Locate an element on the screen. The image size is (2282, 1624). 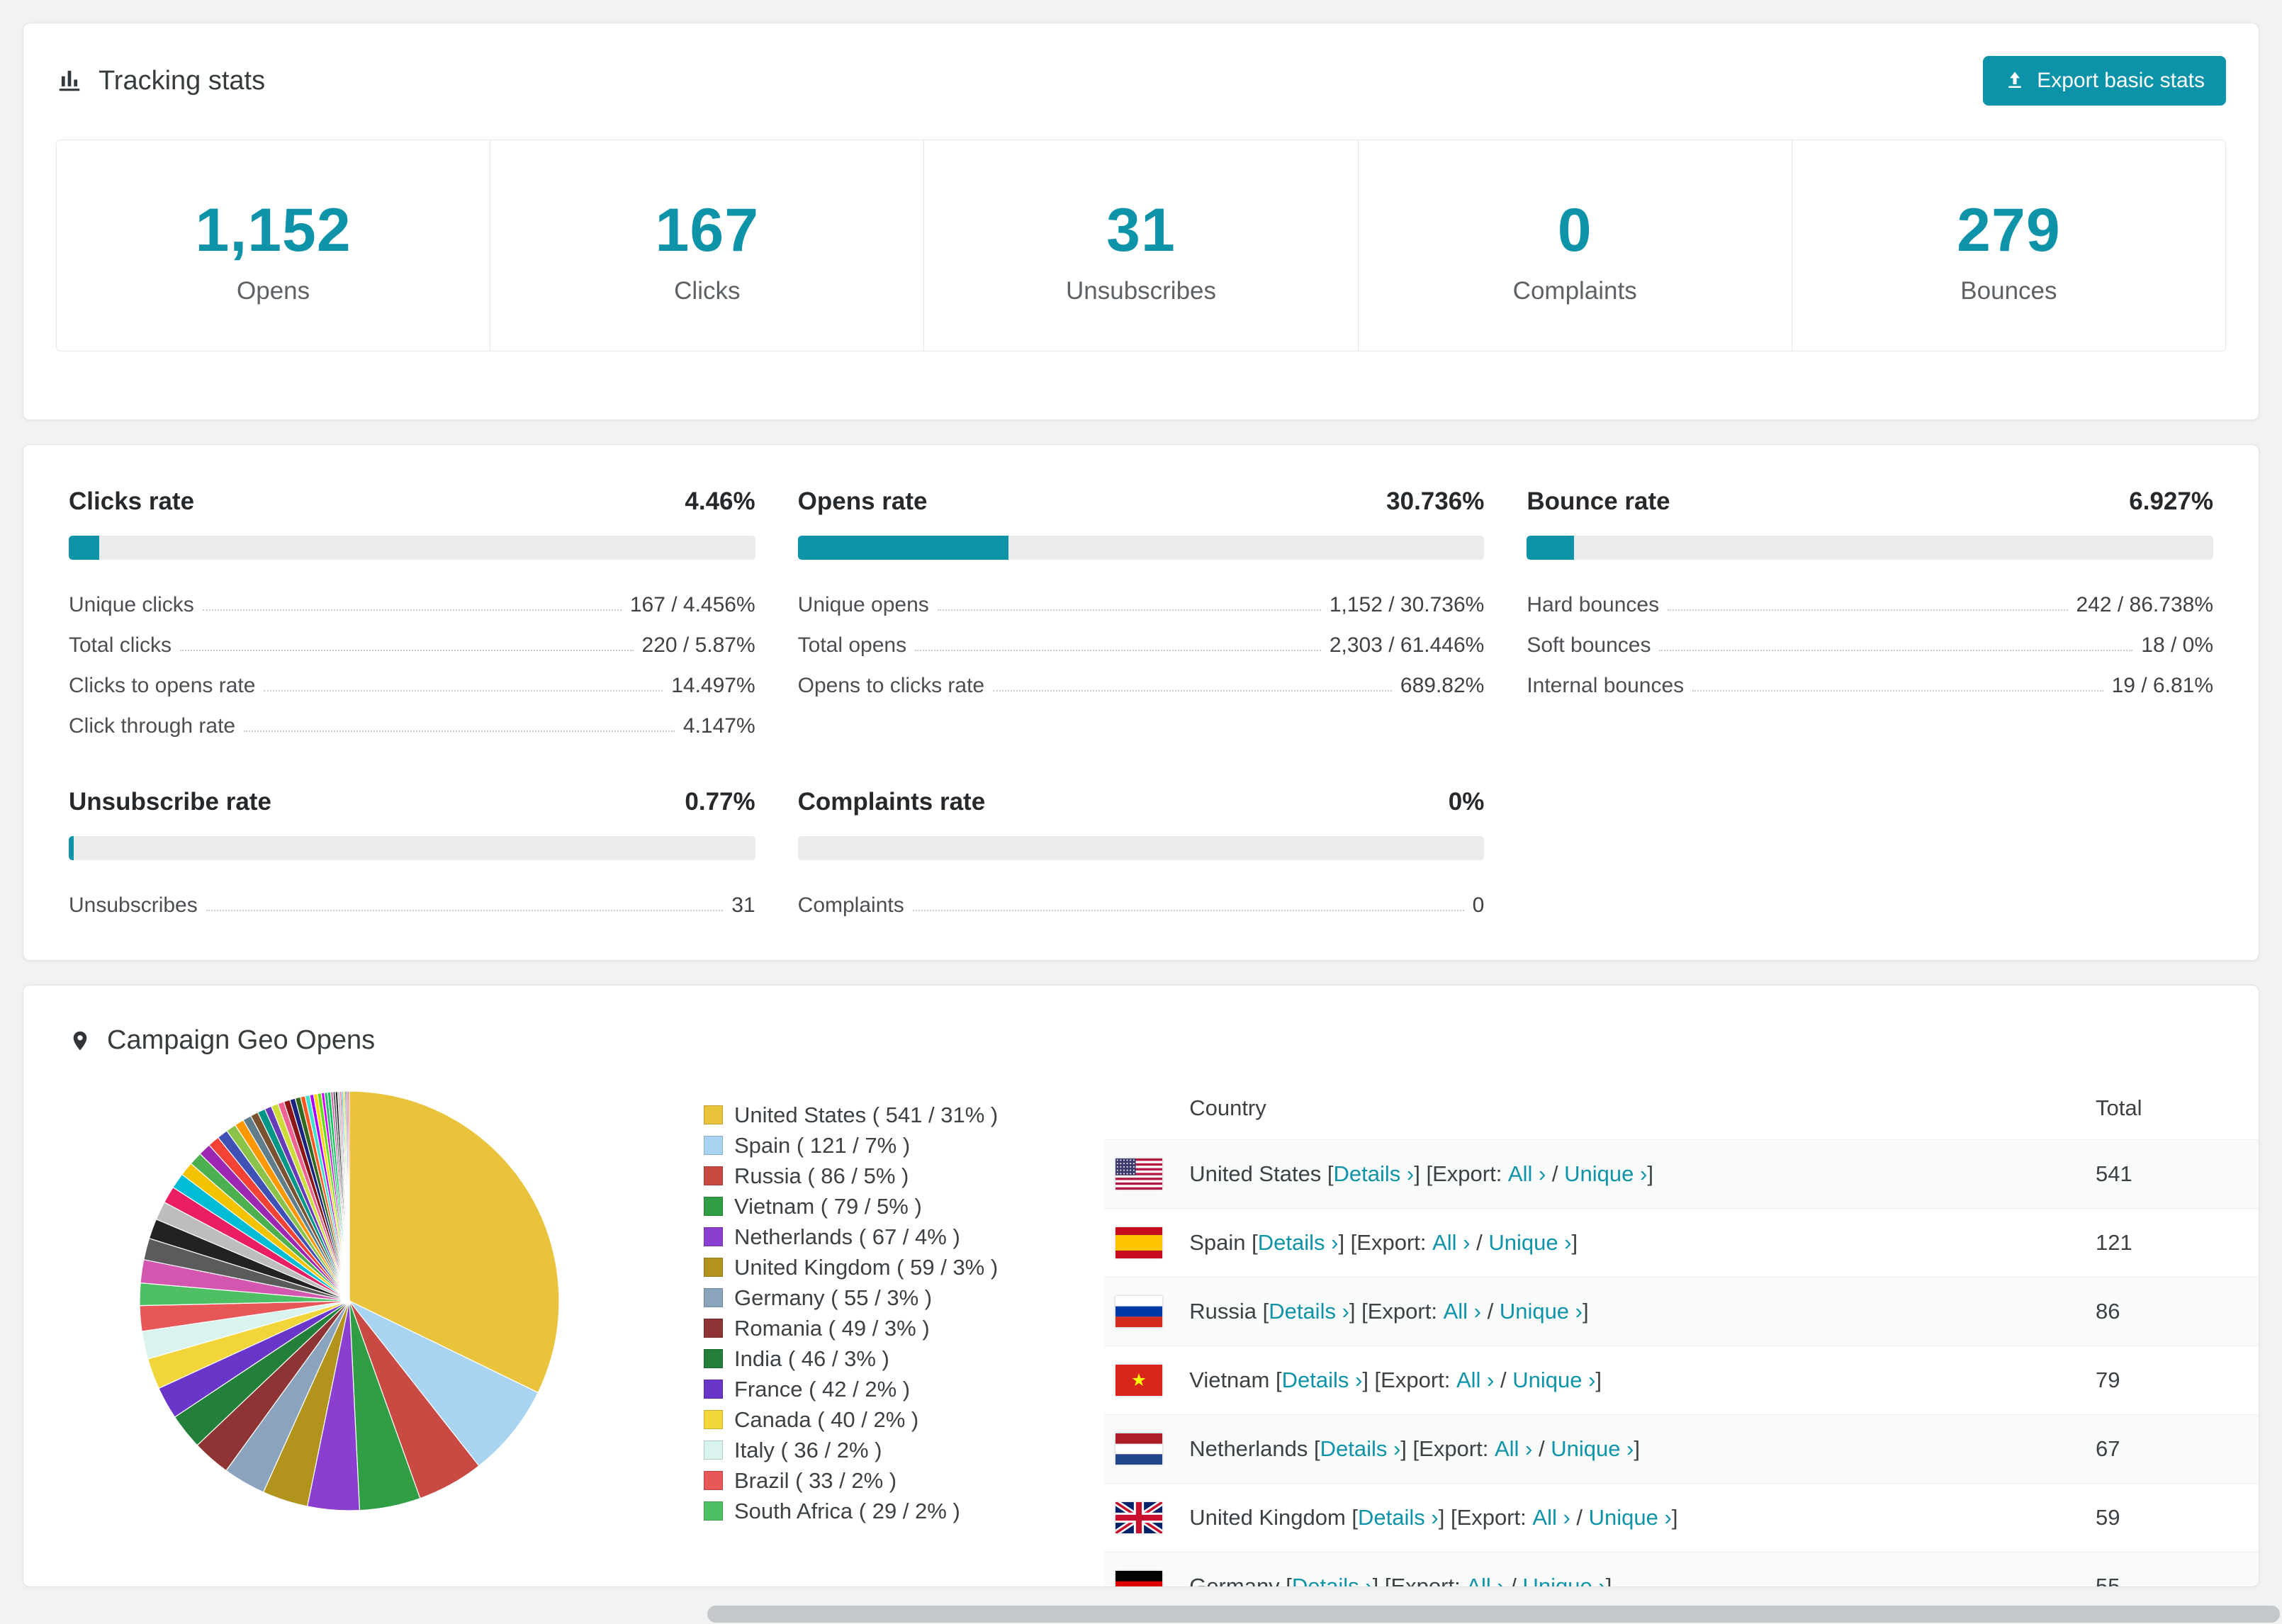
geo-table-header-row: Country Total is located at coordinates (1681, 1110).